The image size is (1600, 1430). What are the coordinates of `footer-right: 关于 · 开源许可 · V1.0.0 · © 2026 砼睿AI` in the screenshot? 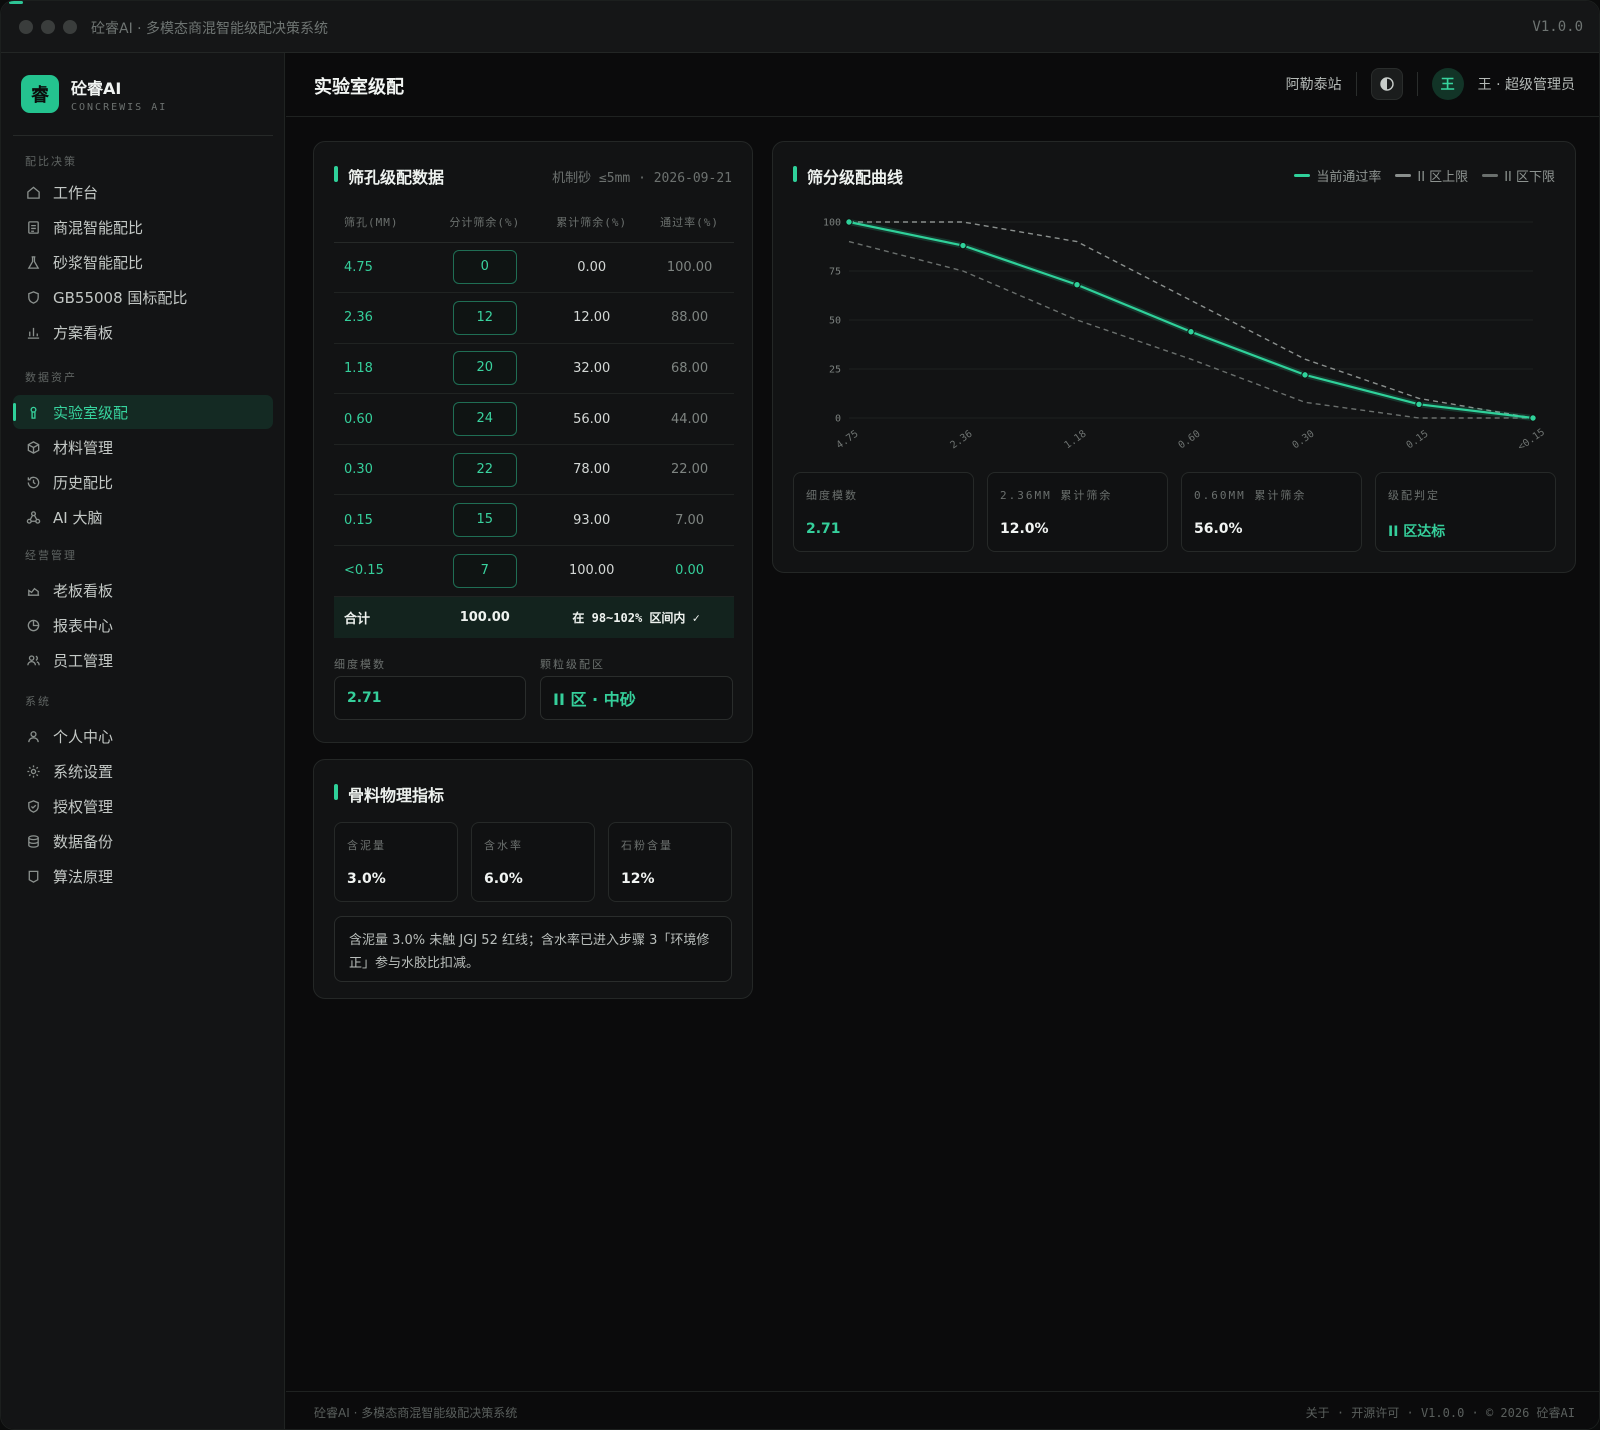 It's located at (1440, 1412).